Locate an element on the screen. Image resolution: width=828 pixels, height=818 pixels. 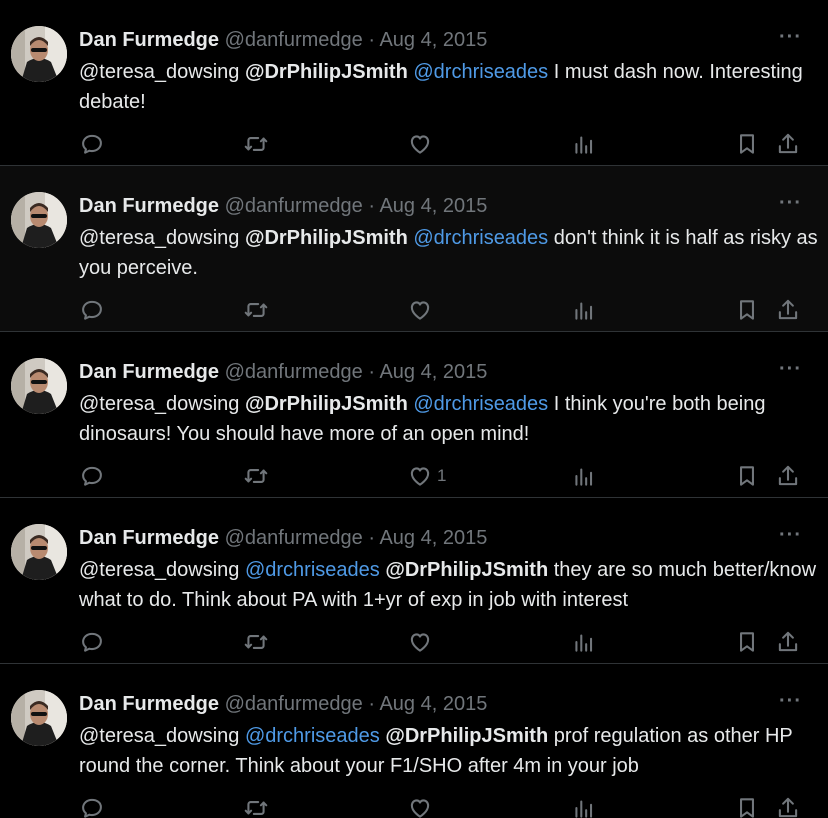
like-button: 1 is located at coordinates (426, 476).